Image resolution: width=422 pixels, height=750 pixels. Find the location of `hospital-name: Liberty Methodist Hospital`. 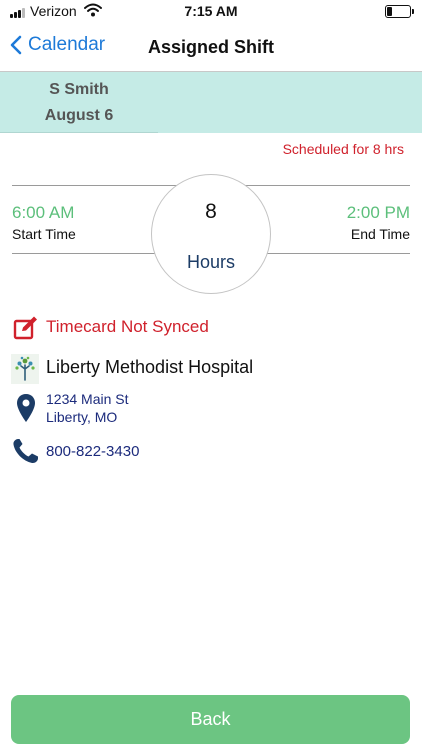

hospital-name: Liberty Methodist Hospital is located at coordinates (150, 367).